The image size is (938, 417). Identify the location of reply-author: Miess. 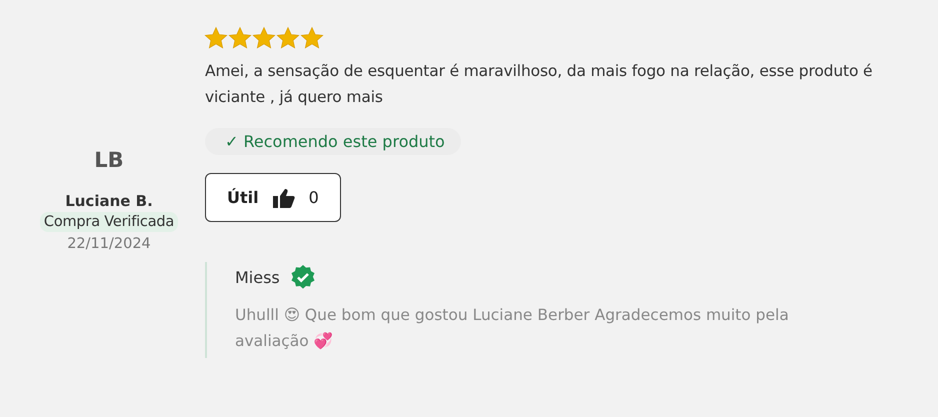
(257, 277).